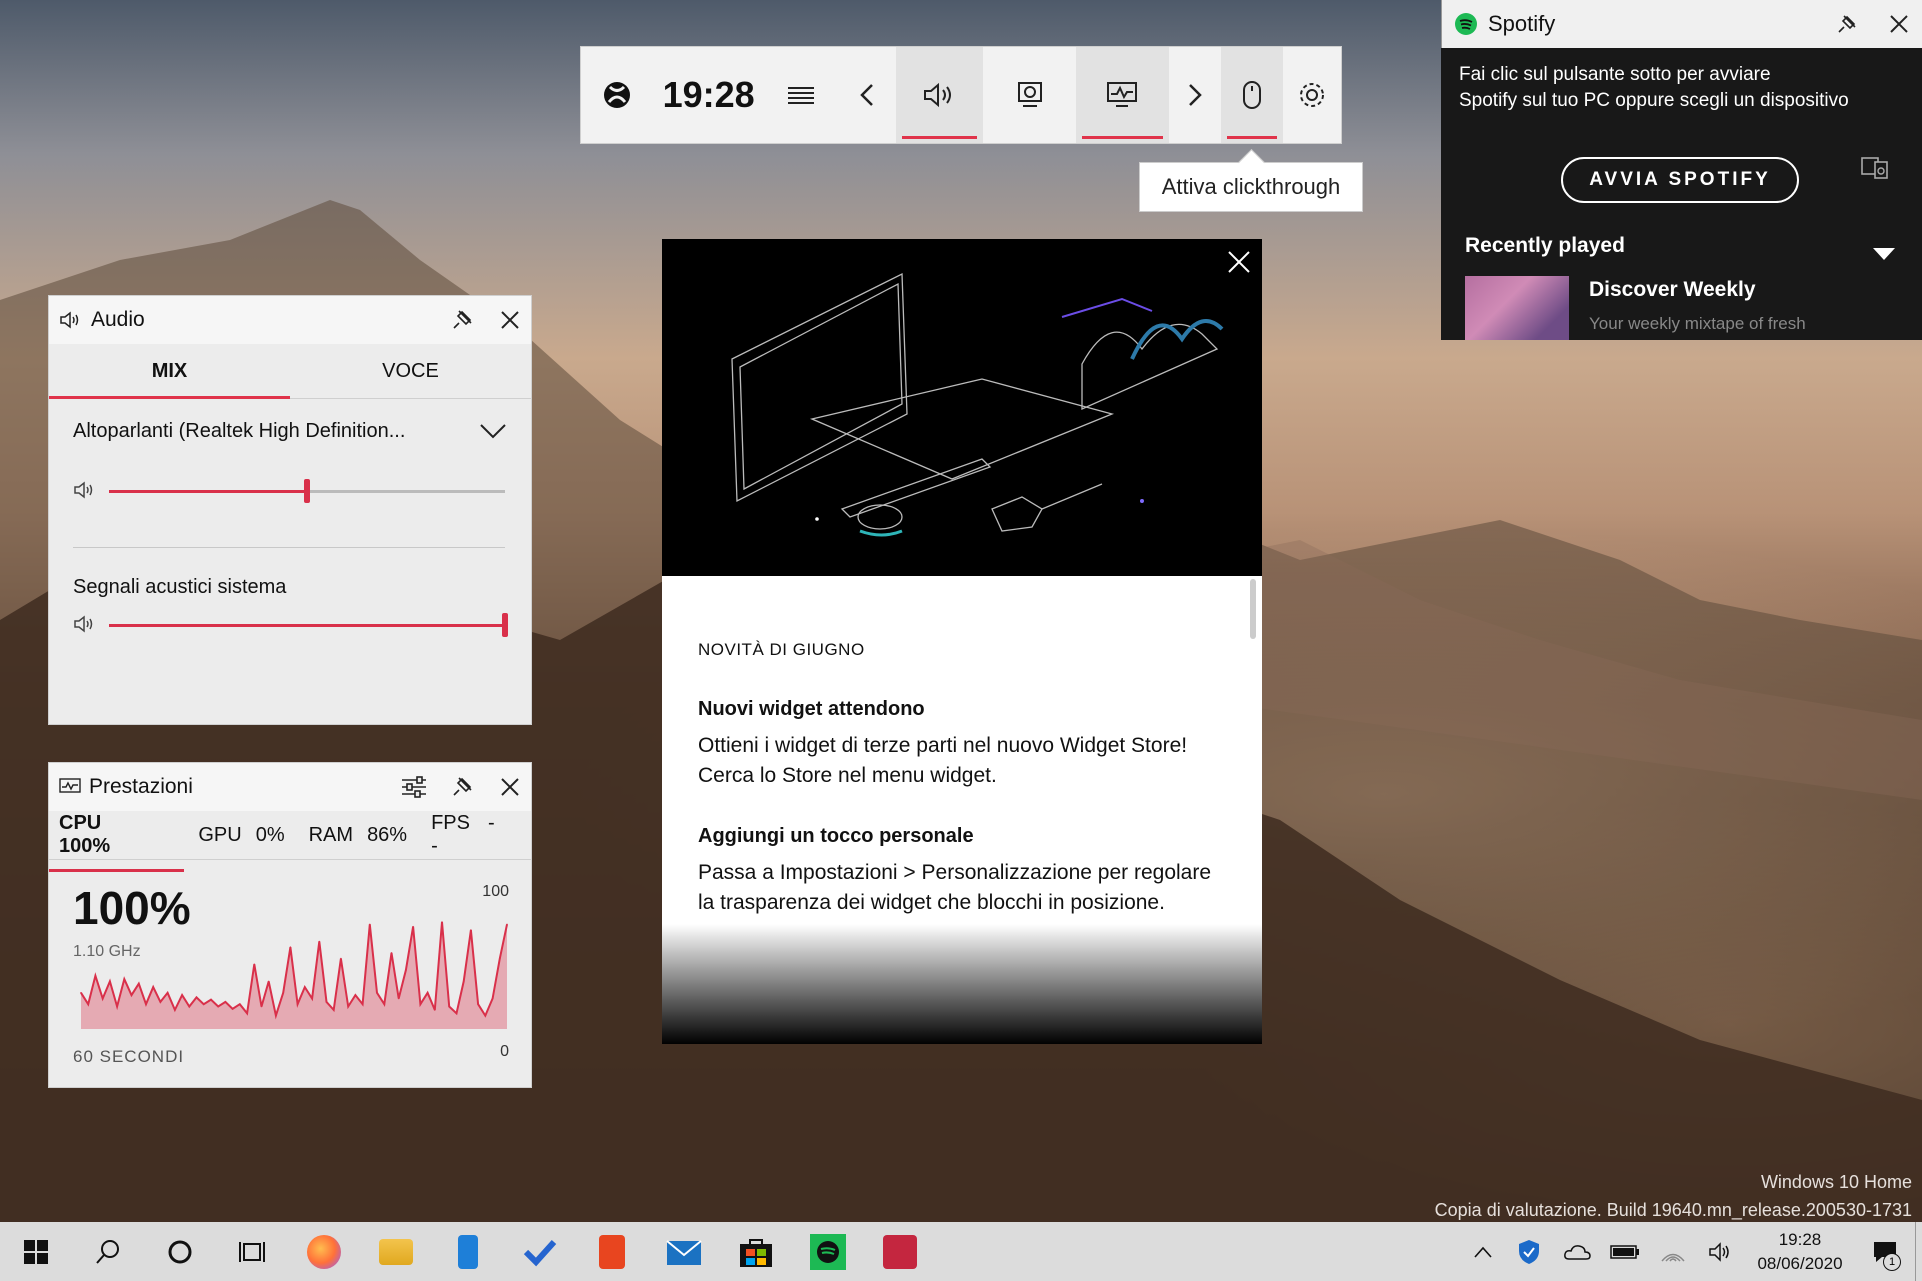 Image resolution: width=1922 pixels, height=1281 pixels. Describe the element at coordinates (180, 1251) in the screenshot. I see `cortana-button` at that location.